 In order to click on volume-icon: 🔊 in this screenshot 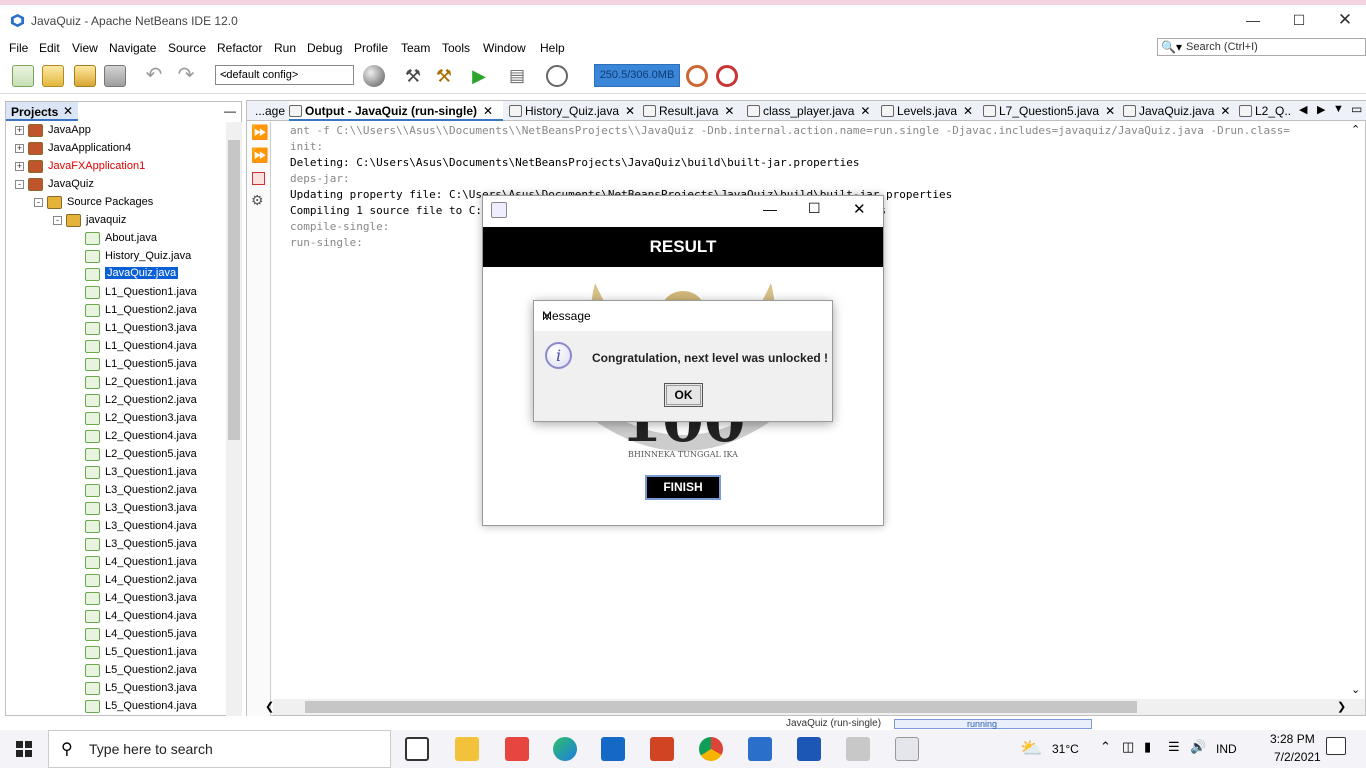, I will do `click(1198, 747)`.